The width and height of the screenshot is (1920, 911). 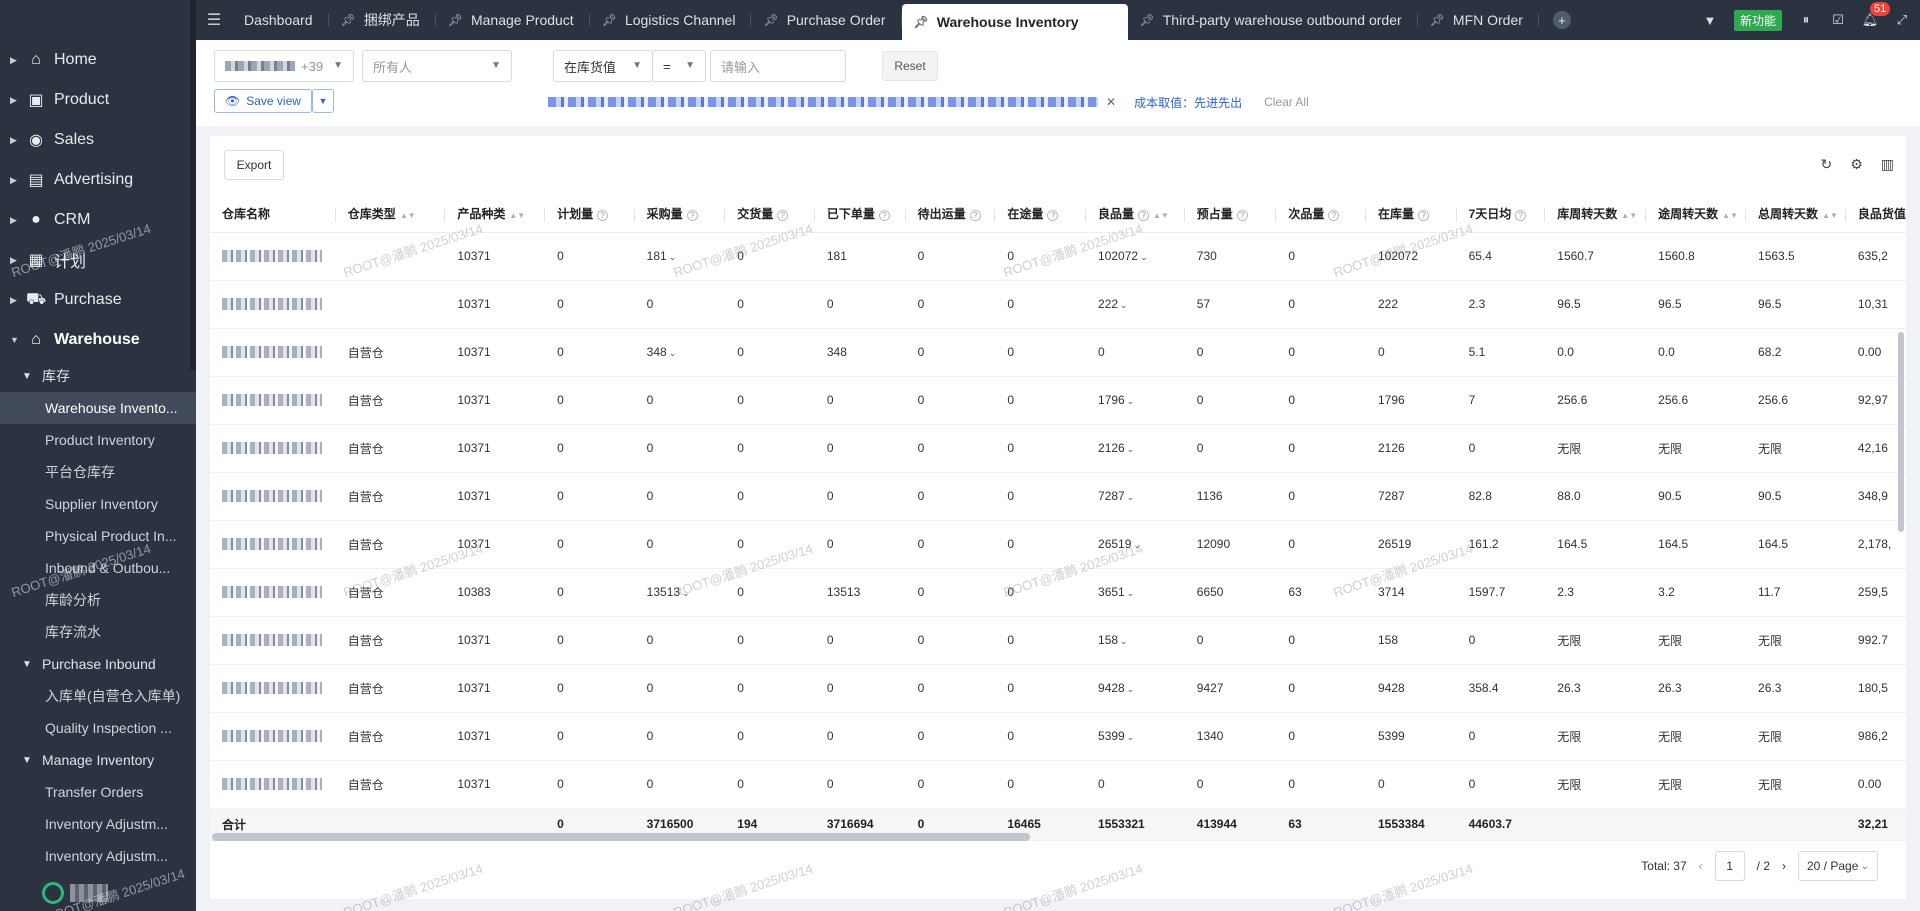 What do you see at coordinates (98, 472) in the screenshot?
I see `sidebar-leaf: 平台仓库存` at bounding box center [98, 472].